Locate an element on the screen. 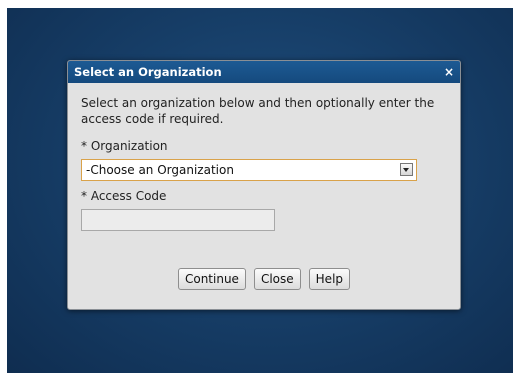 The height and width of the screenshot is (381, 522). access-code-label: * Access Code is located at coordinates (124, 196).